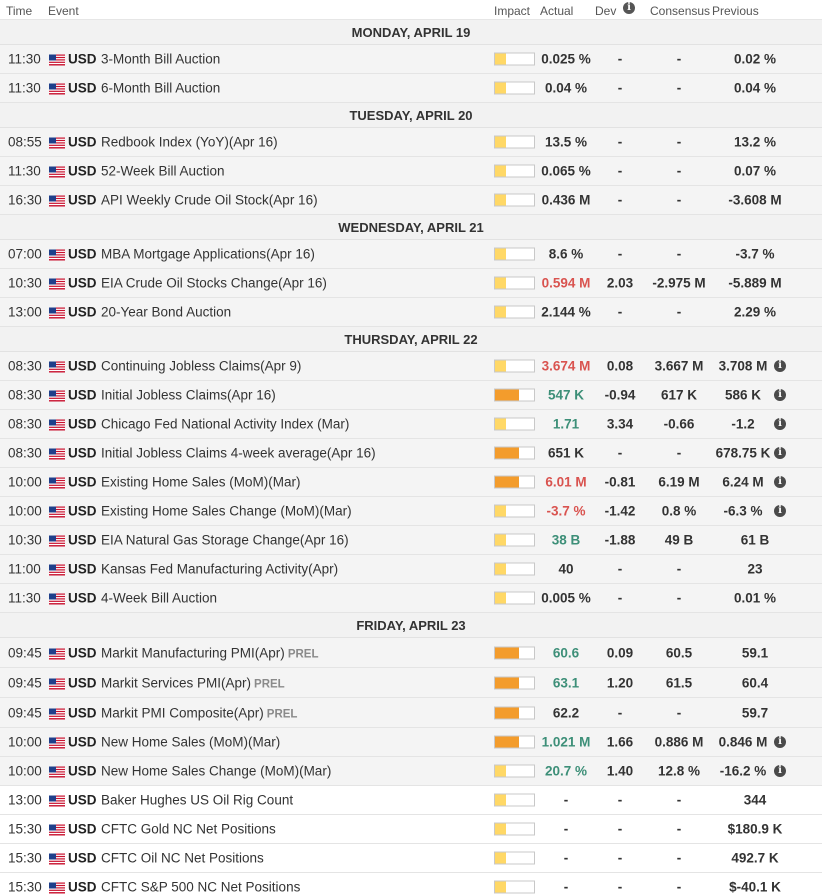  I want to click on event-name: Kansas Fed Manufacturing Activity(Apr), so click(219, 569).